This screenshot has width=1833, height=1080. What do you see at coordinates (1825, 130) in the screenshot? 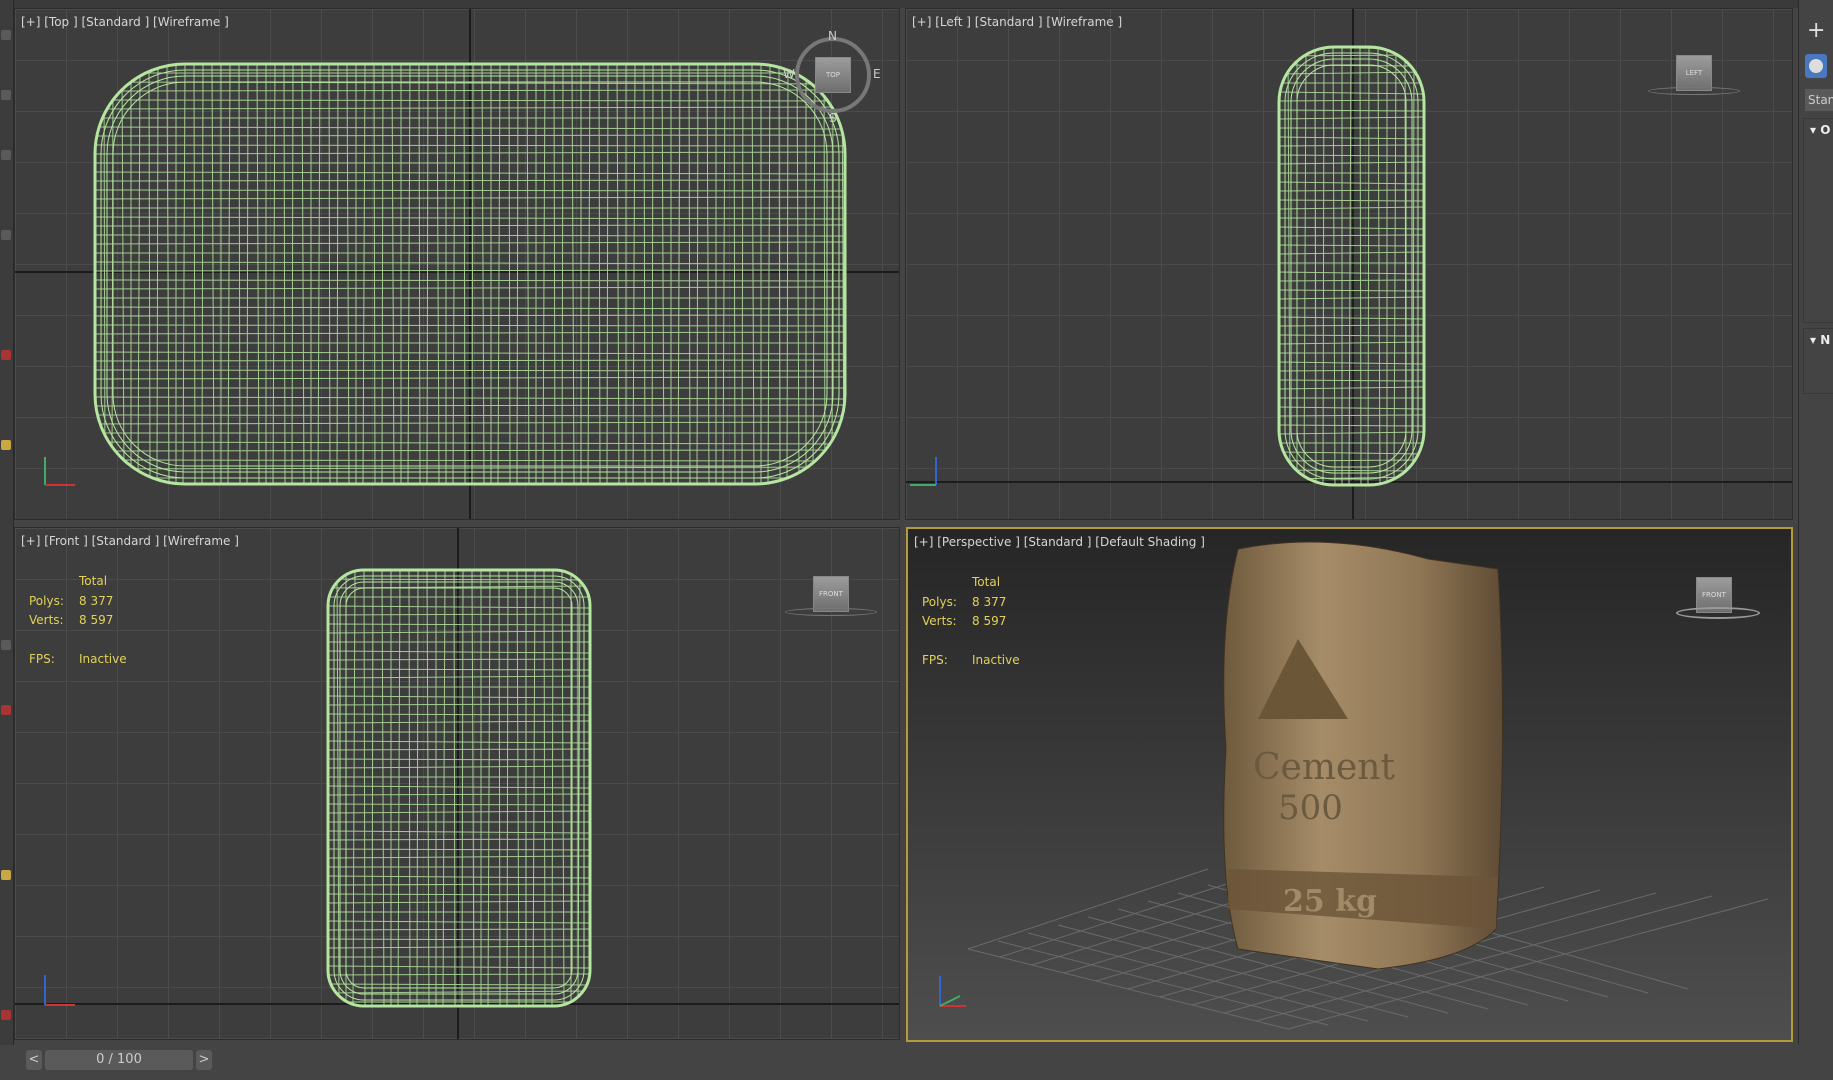
I see `rollout-title: O` at bounding box center [1825, 130].